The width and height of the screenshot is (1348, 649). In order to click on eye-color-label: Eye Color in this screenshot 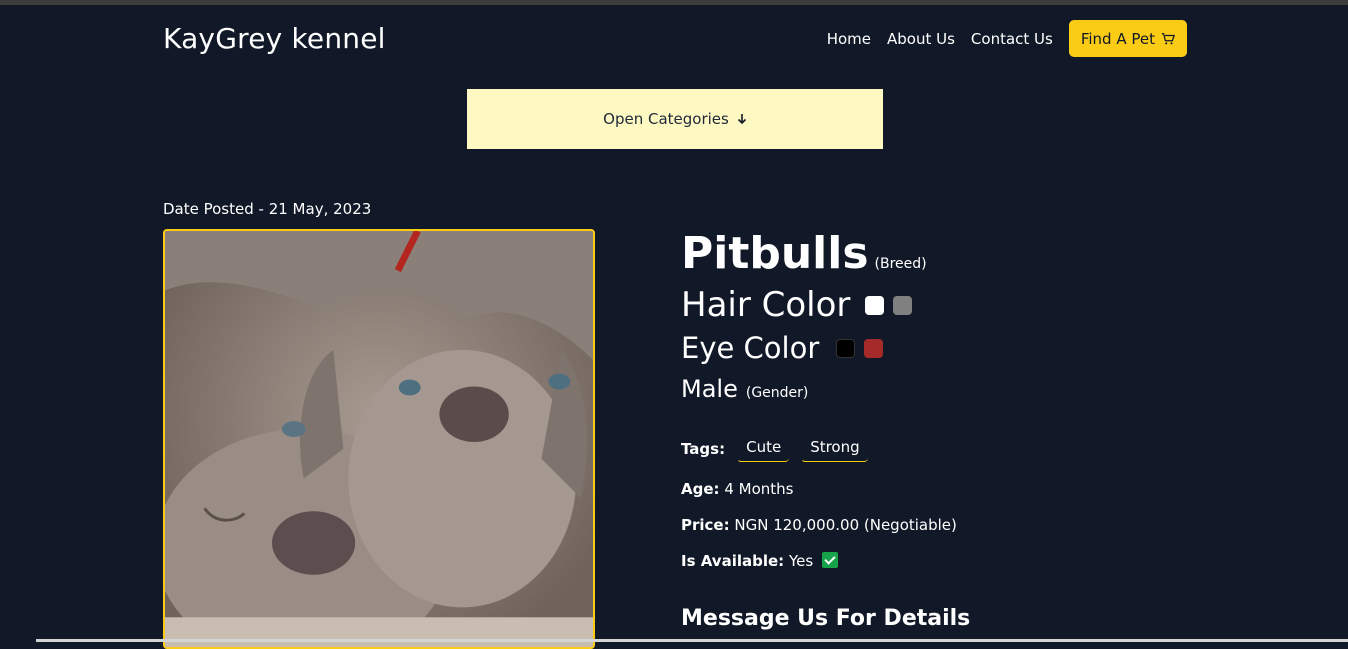, I will do `click(750, 348)`.